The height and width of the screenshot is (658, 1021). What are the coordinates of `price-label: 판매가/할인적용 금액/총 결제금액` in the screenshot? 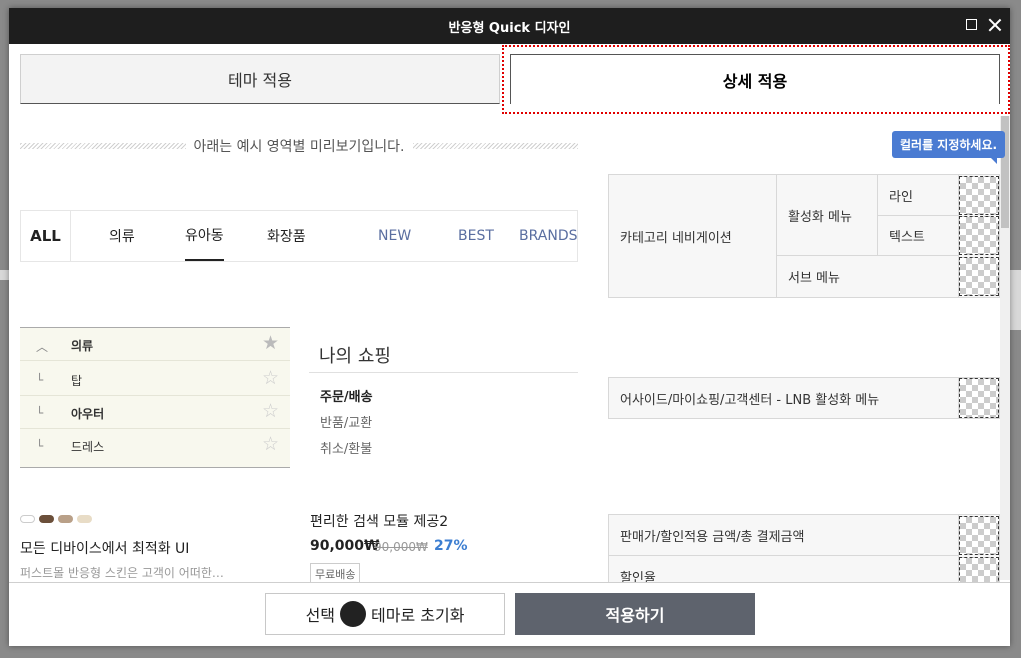 It's located at (784, 535).